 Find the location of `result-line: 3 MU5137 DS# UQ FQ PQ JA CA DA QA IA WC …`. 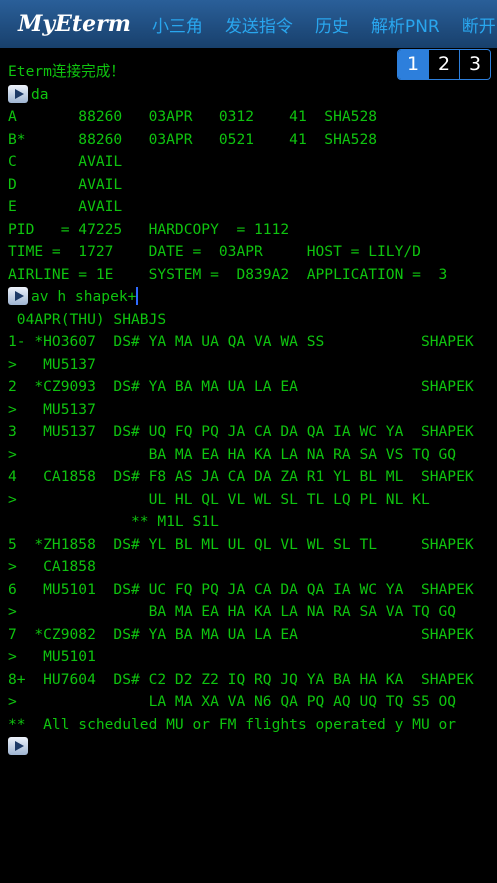

result-line: 3 MU5137 DS# UQ FQ PQ JA CA DA QA IA WC … is located at coordinates (241, 431).